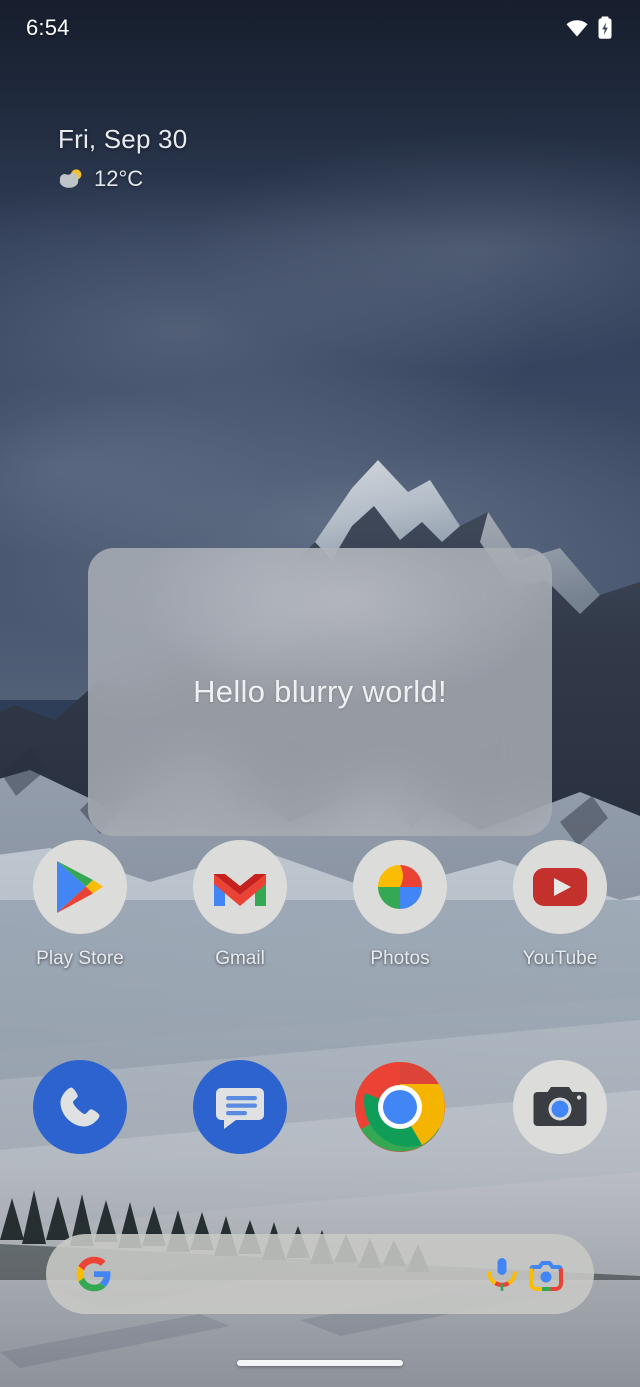 This screenshot has height=1387, width=640. I want to click on phone-icon, so click(80, 1107).